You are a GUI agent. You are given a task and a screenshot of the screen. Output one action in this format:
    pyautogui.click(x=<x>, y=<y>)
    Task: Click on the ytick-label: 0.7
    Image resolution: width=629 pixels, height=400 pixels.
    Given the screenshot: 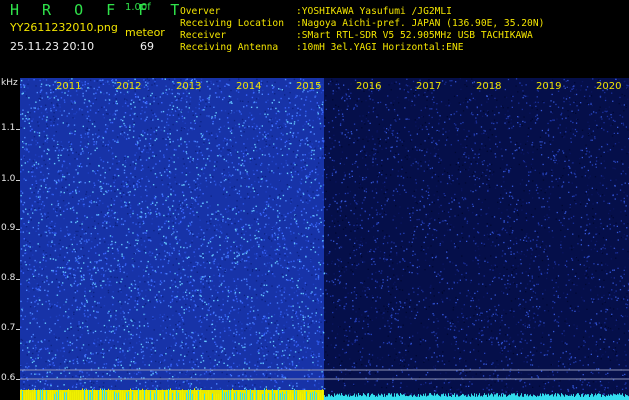 What is the action you would take?
    pyautogui.click(x=8, y=328)
    